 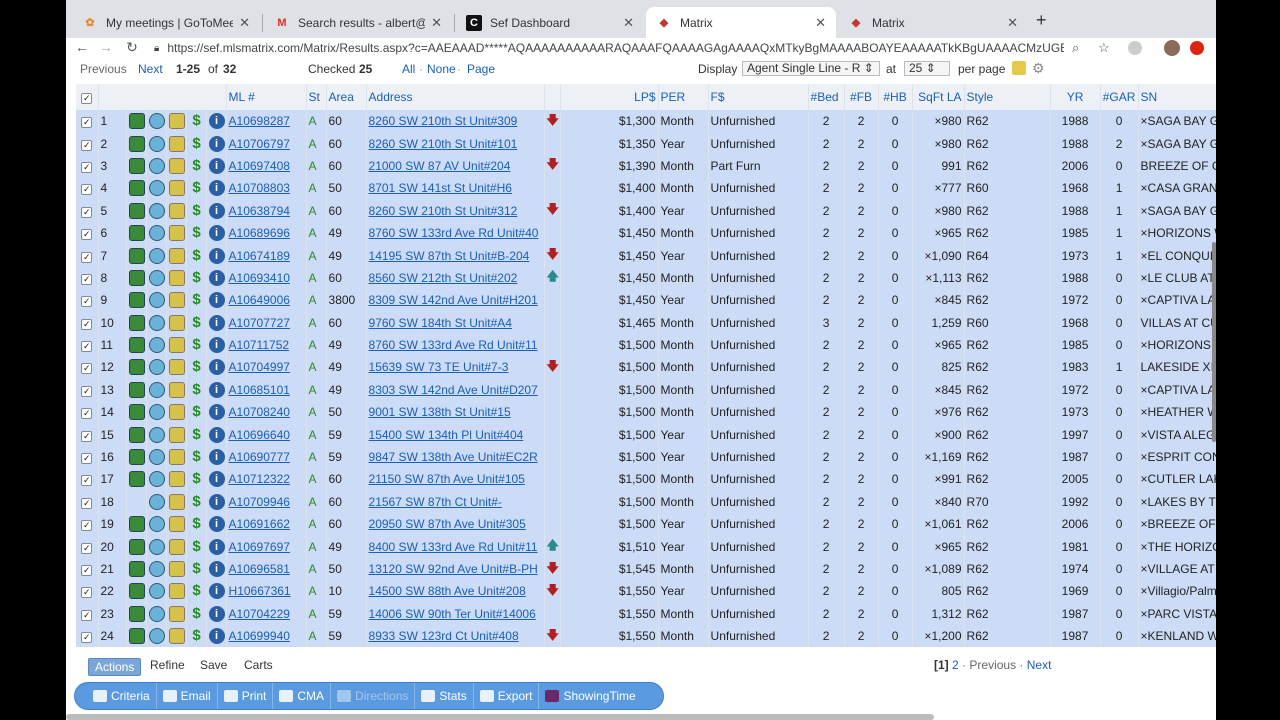 What do you see at coordinates (259, 614) in the screenshot?
I see `mls-number-link: A10704229` at bounding box center [259, 614].